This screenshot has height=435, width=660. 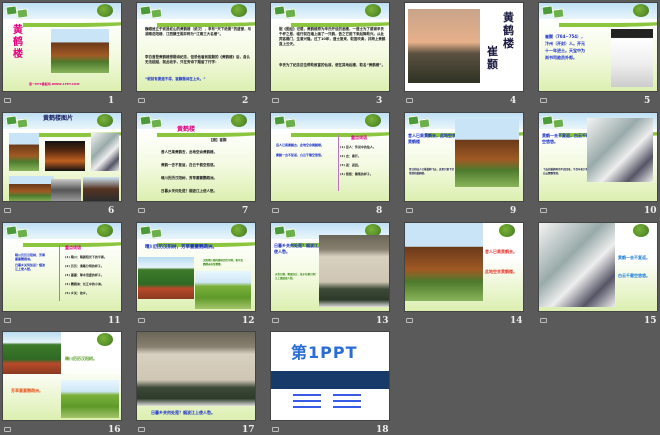 I want to click on slide-thumbnail-17: 日暮乡关何处是？烟波江上使人愁。, so click(x=196, y=376).